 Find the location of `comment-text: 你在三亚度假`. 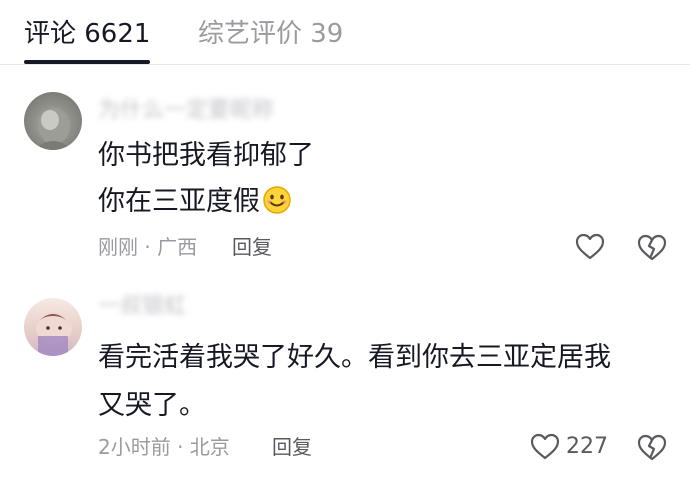

comment-text: 你在三亚度假 is located at coordinates (195, 204).